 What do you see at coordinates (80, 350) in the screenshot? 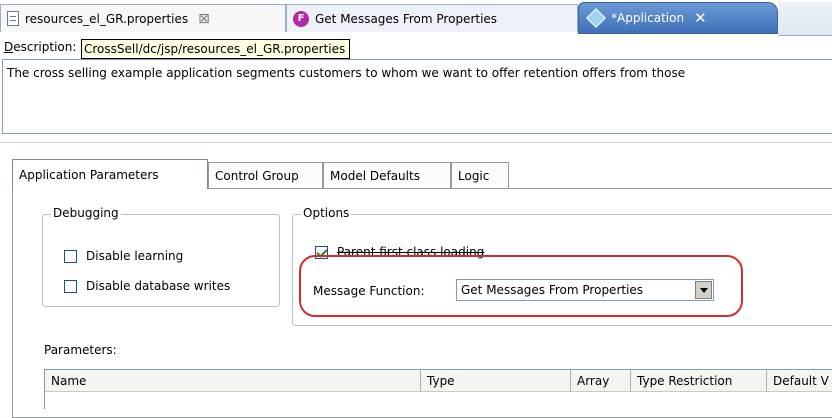
I see `parameters-label: Parameters:` at bounding box center [80, 350].